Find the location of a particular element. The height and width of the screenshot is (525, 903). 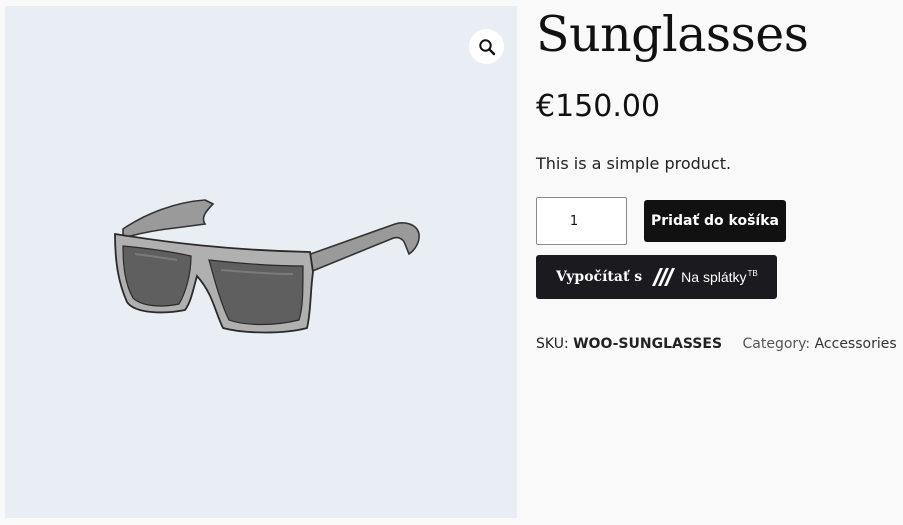

magnifier-icon is located at coordinates (486, 46).